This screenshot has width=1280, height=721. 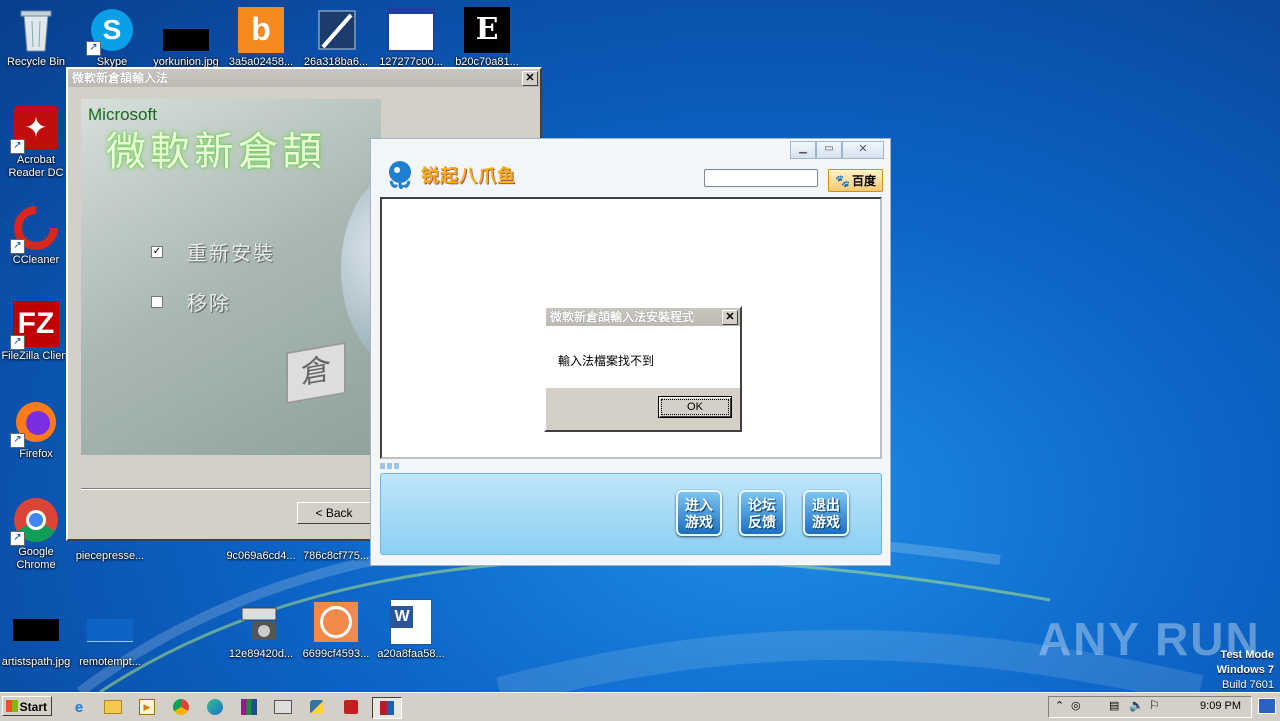 I want to click on maximize-button: ▭, so click(x=829, y=150).